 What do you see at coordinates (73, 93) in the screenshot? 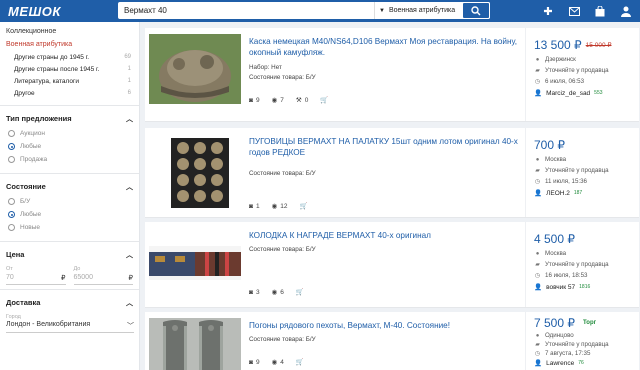
I see `category-item: Другое 6` at bounding box center [73, 93].